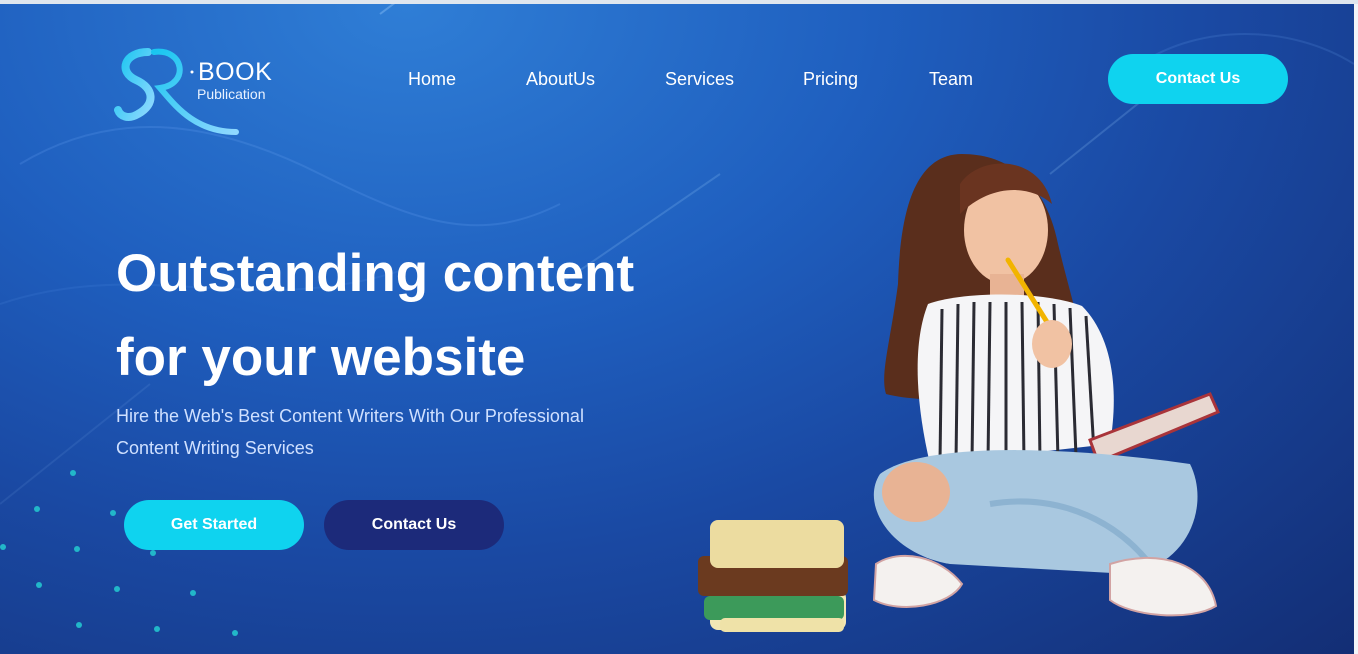 The image size is (1358, 654). I want to click on nav-item-home: Home, so click(432, 79).